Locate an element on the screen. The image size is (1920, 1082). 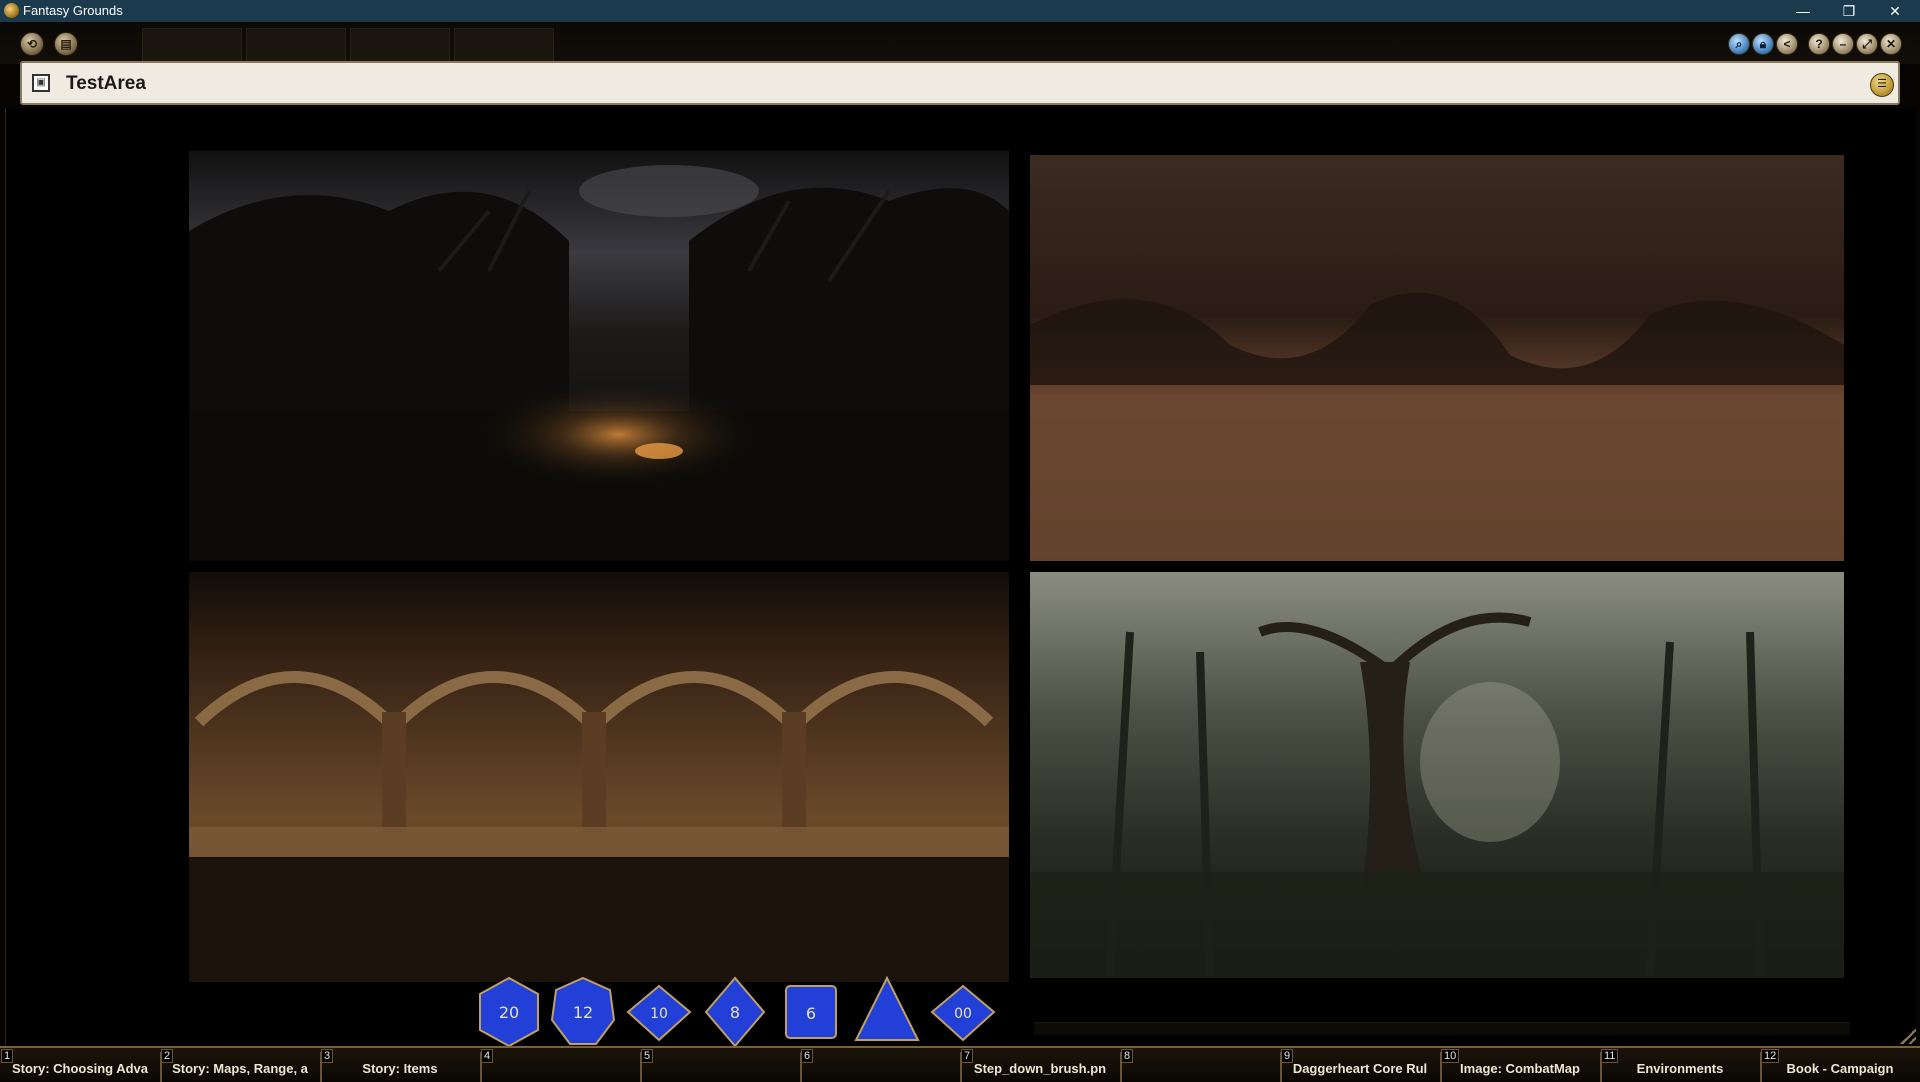
library-button: ▤ is located at coordinates (66, 44).